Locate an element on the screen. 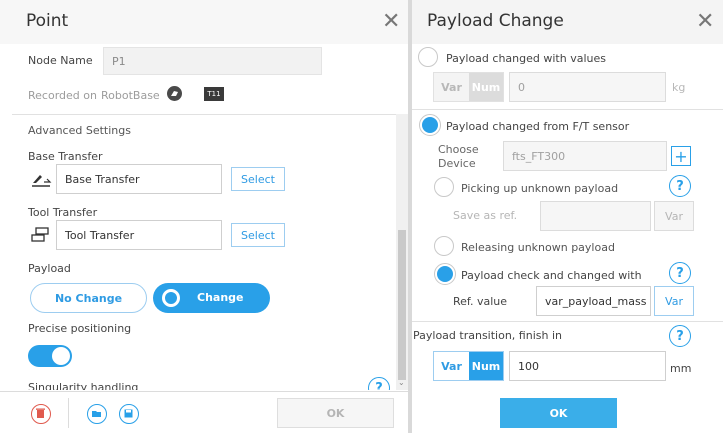  payload-check-help-icon: ? is located at coordinates (680, 273).